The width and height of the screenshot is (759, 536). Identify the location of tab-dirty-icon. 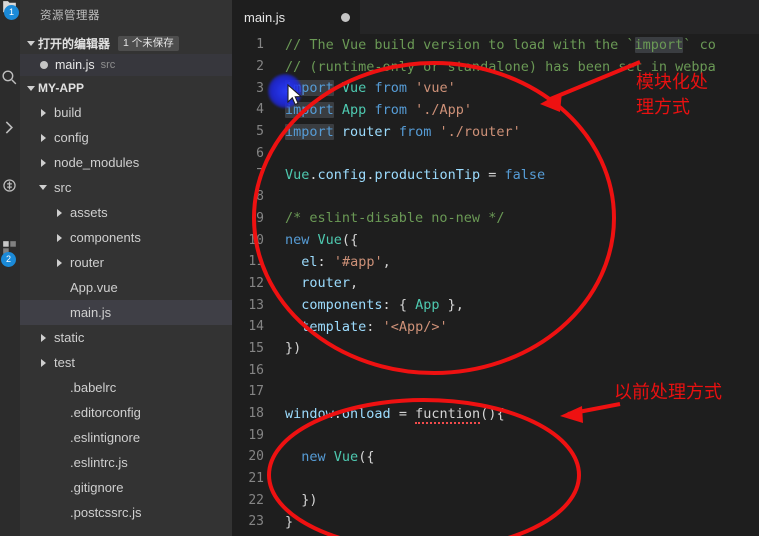
(345, 17).